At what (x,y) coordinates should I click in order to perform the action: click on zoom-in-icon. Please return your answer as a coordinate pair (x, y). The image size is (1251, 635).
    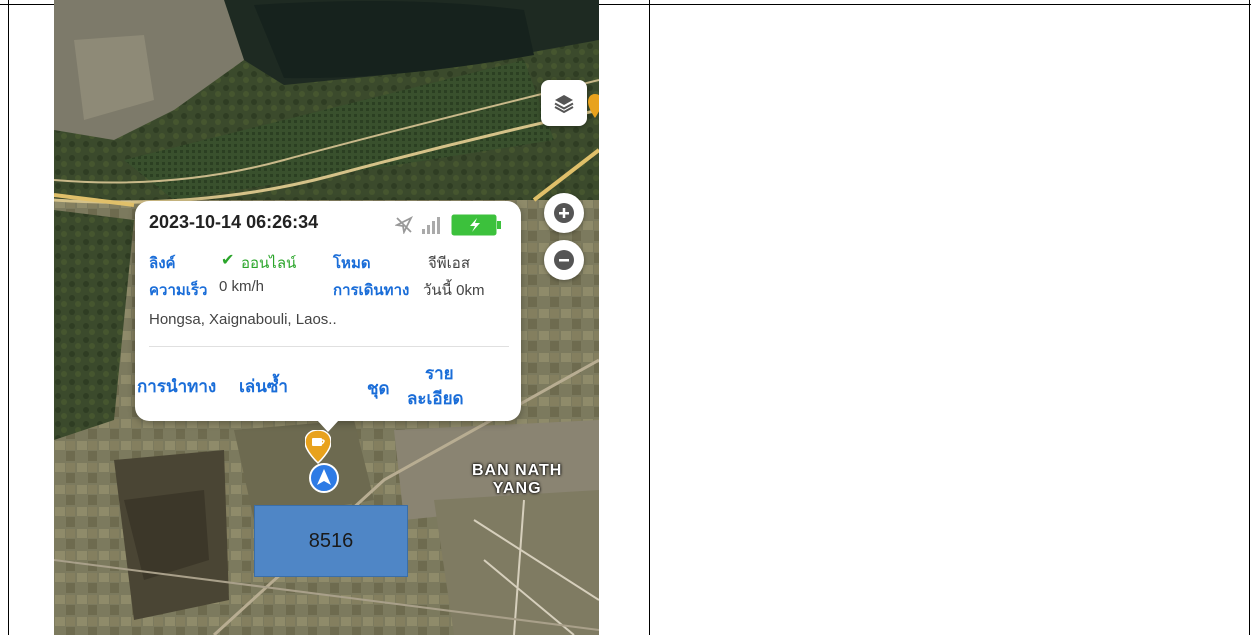
    Looking at the image, I should click on (564, 213).